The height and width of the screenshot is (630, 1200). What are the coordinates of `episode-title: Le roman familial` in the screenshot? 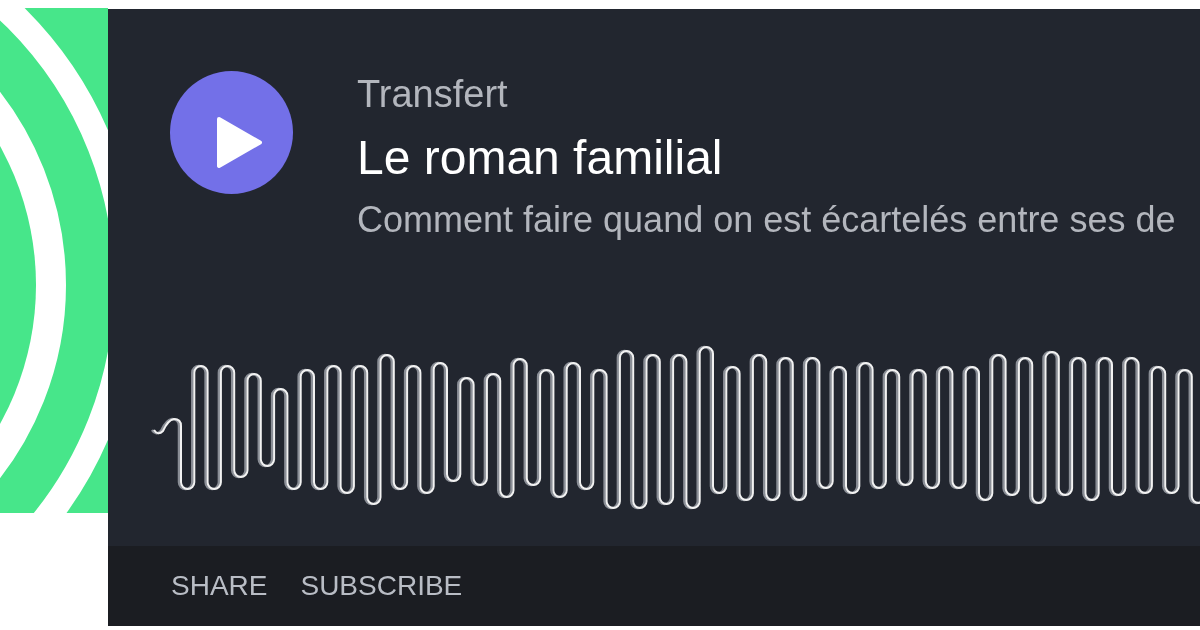 It's located at (540, 158).